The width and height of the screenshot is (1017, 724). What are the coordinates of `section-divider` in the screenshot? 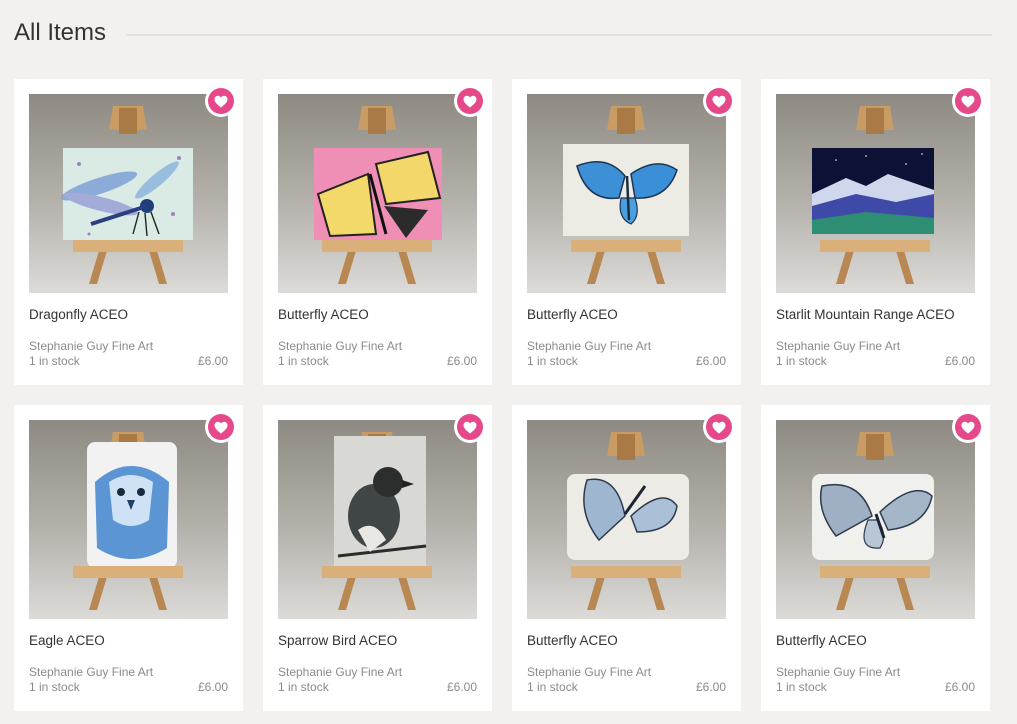 It's located at (559, 35).